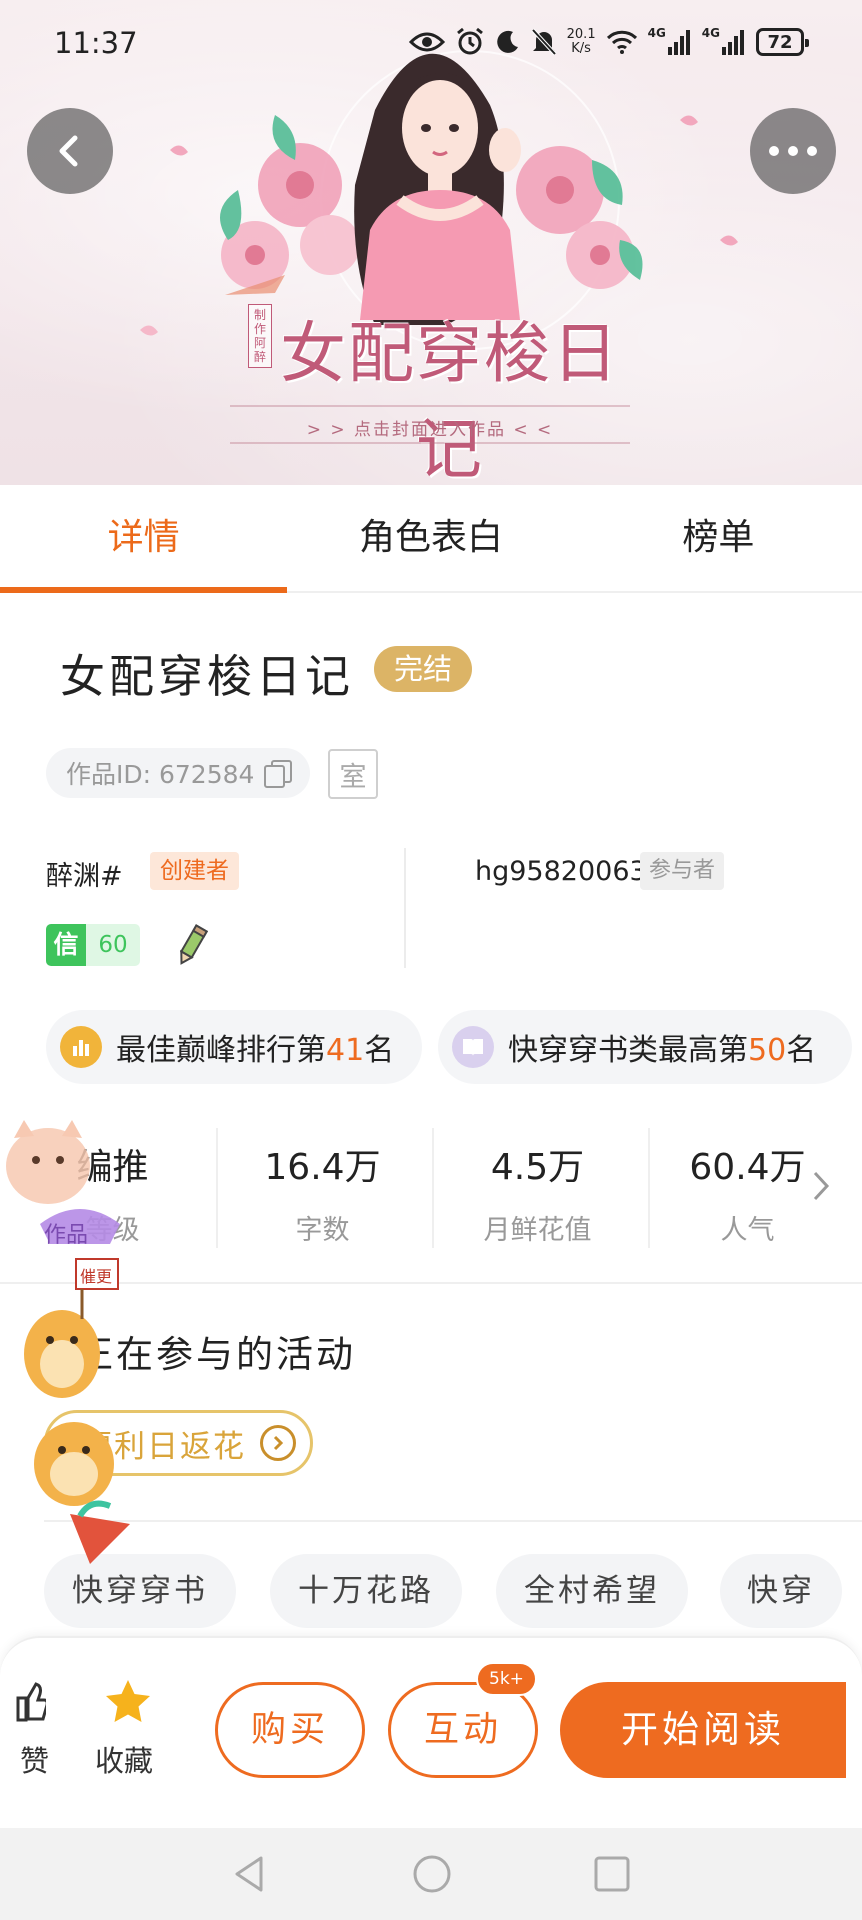 The height and width of the screenshot is (1920, 862). I want to click on favorite-label: 收藏, so click(124, 1759).